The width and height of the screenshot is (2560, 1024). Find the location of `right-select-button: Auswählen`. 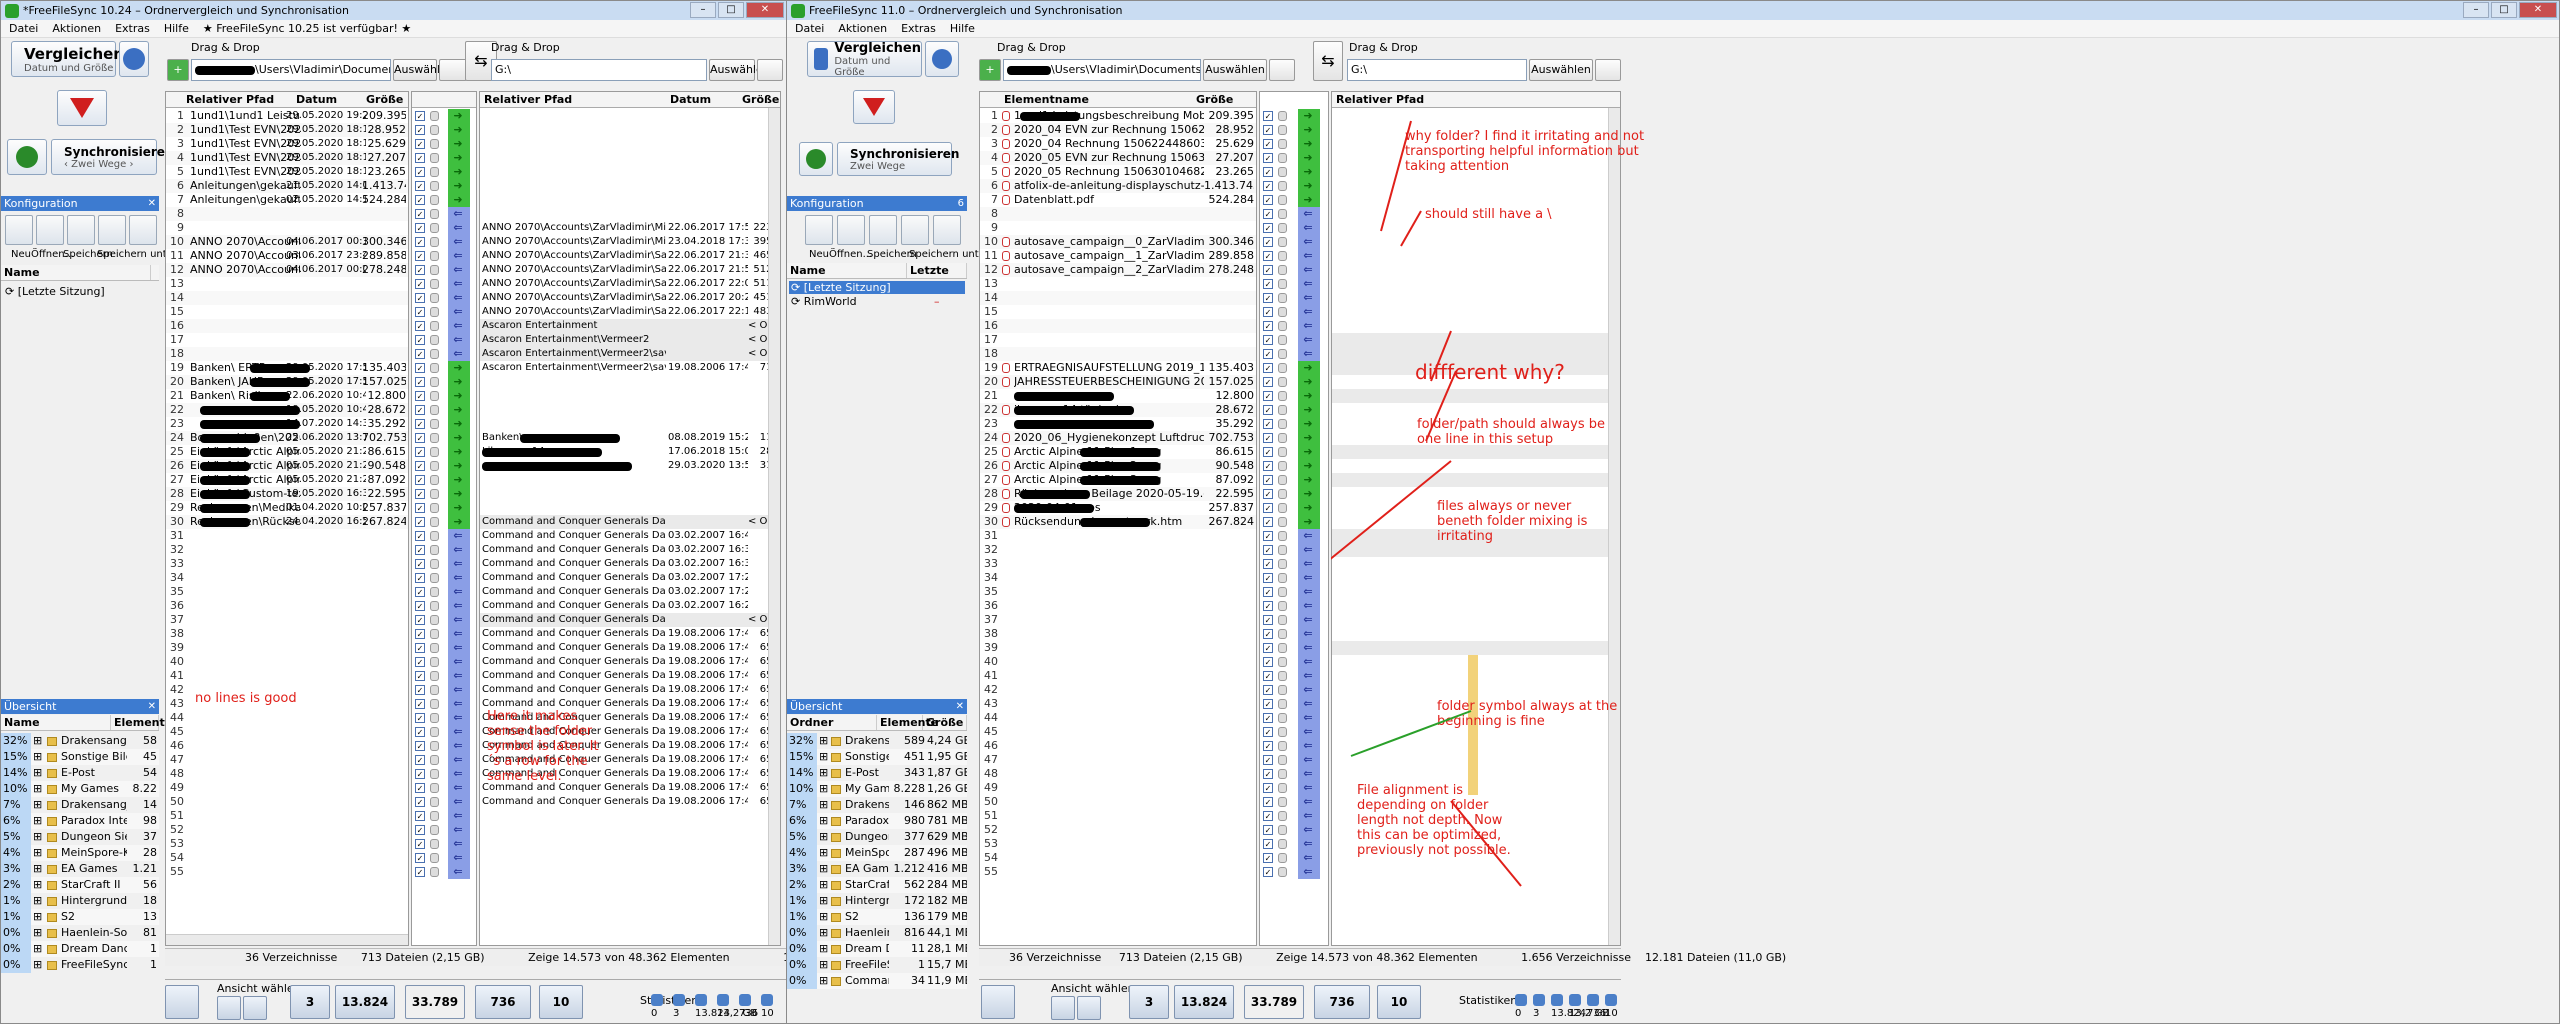

right-select-button: Auswählen is located at coordinates (739, 70).